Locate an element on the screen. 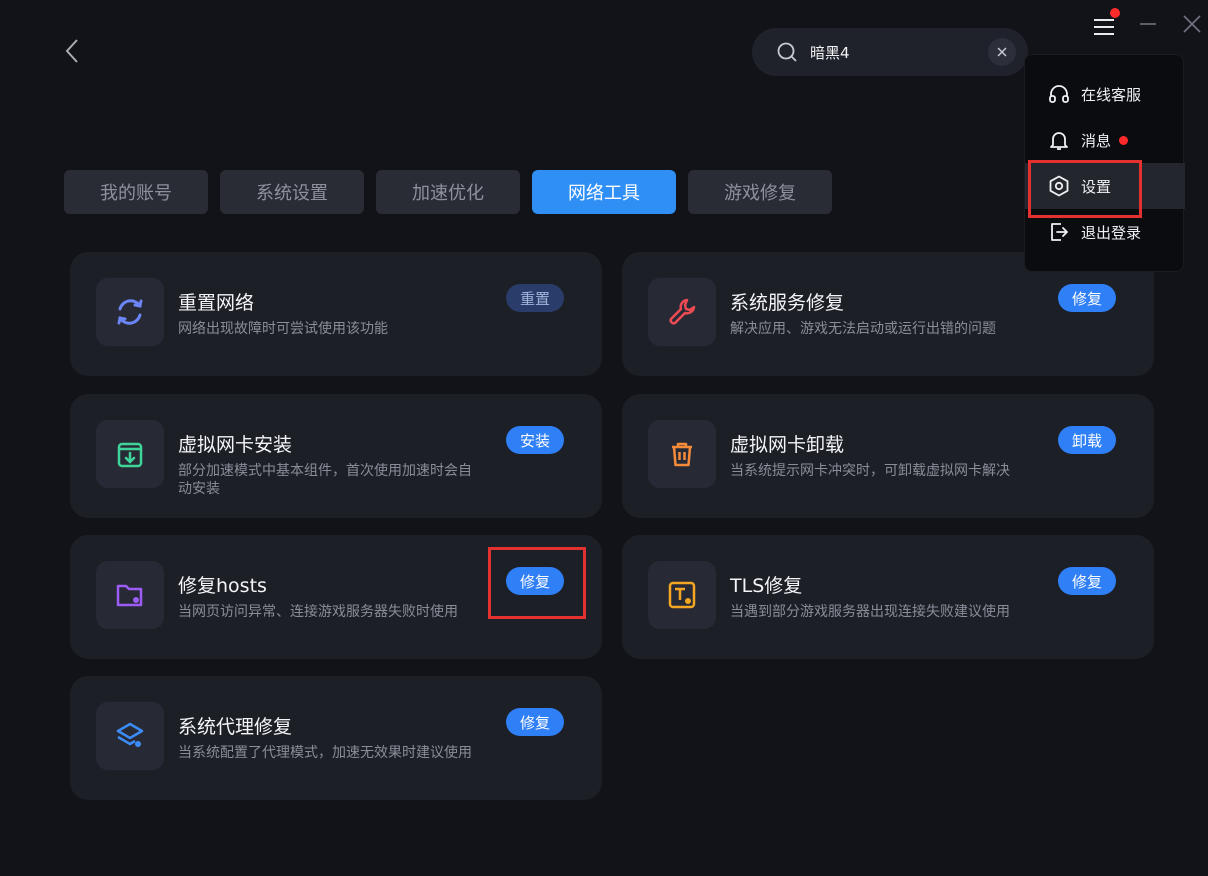  service-repair-icon-box is located at coordinates (682, 312).